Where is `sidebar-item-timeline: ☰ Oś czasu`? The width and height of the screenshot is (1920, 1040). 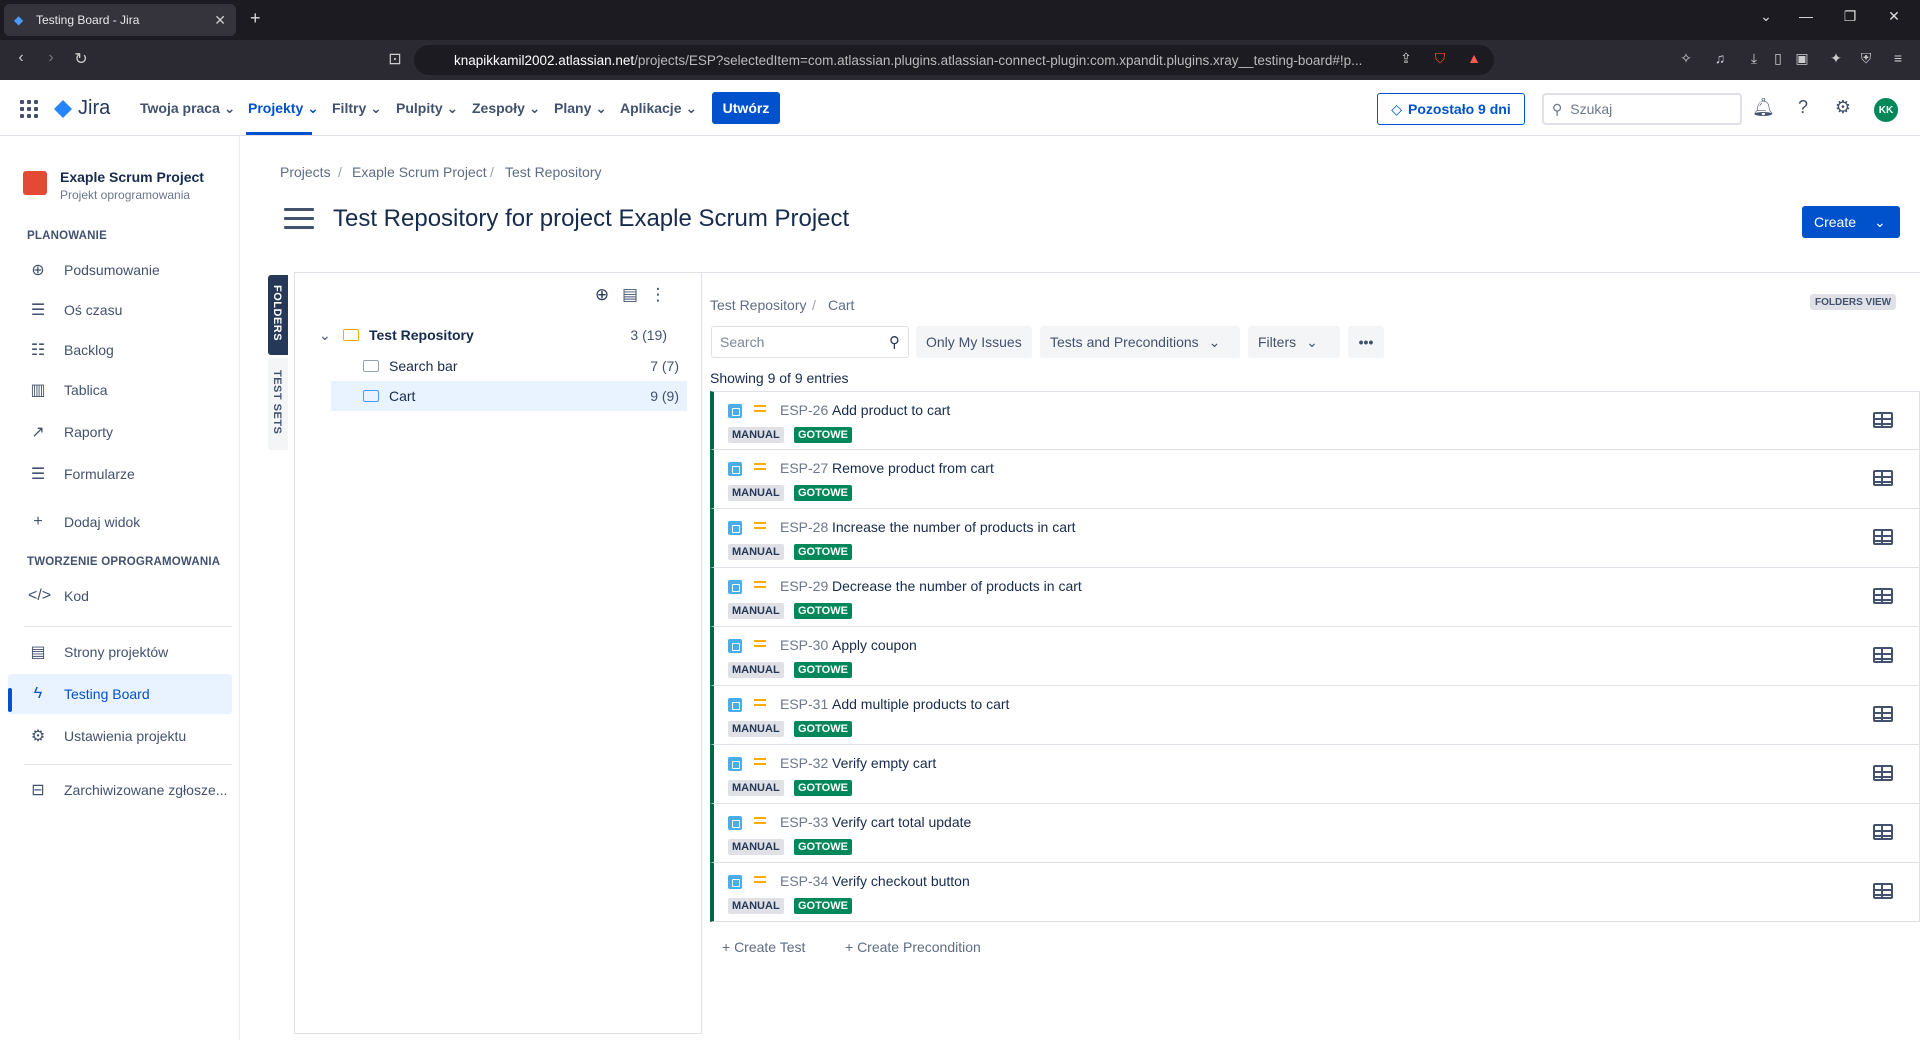
sidebar-item-timeline: ☰ Oś czasu is located at coordinates (120, 310).